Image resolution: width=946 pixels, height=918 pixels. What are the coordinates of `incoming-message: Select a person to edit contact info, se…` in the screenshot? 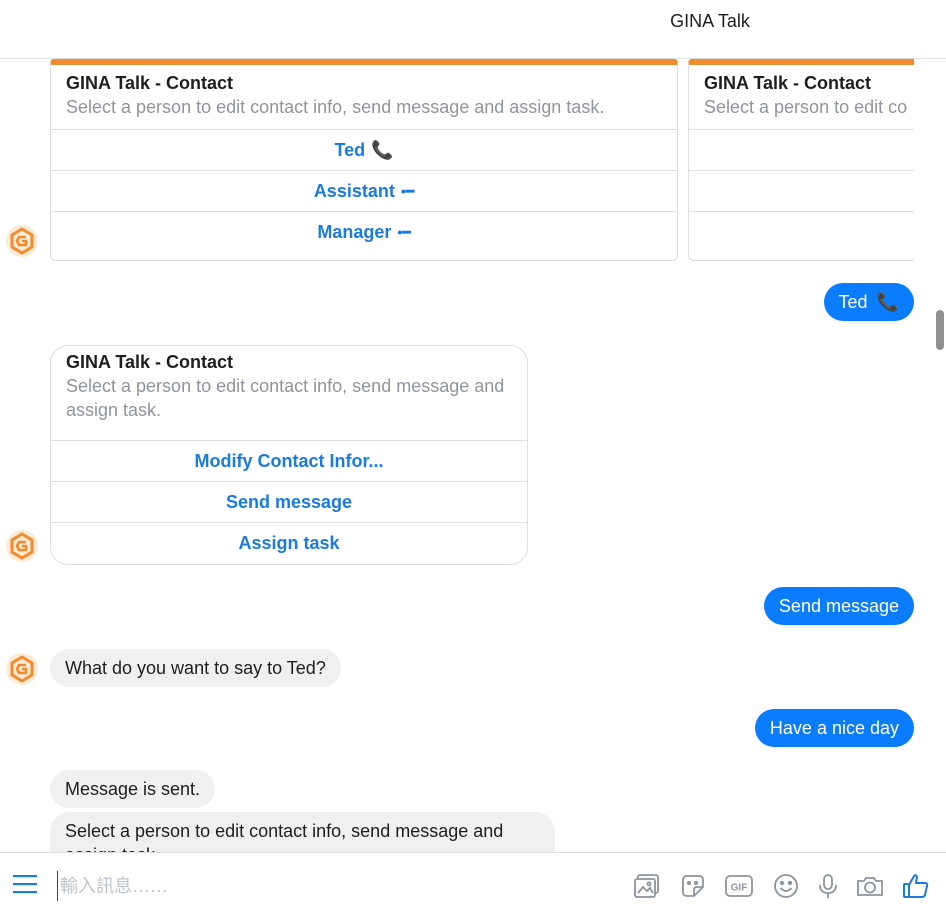 It's located at (302, 832).